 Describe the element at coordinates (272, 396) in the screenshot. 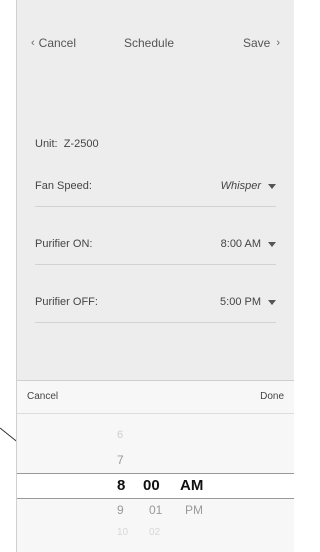

I see `picker-done-button: Done` at that location.